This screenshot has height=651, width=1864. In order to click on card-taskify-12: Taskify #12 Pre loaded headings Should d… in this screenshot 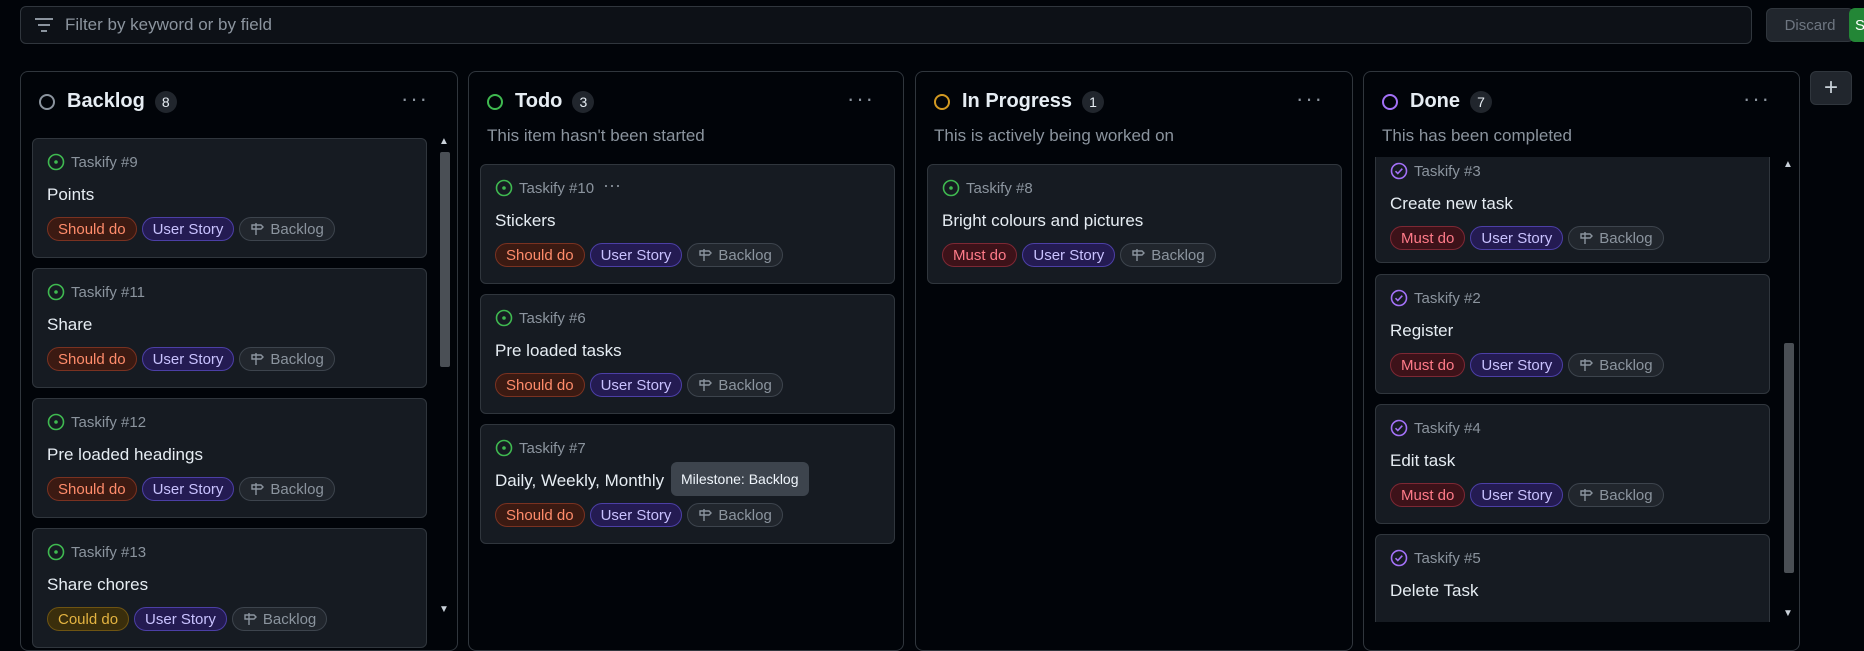, I will do `click(229, 458)`.